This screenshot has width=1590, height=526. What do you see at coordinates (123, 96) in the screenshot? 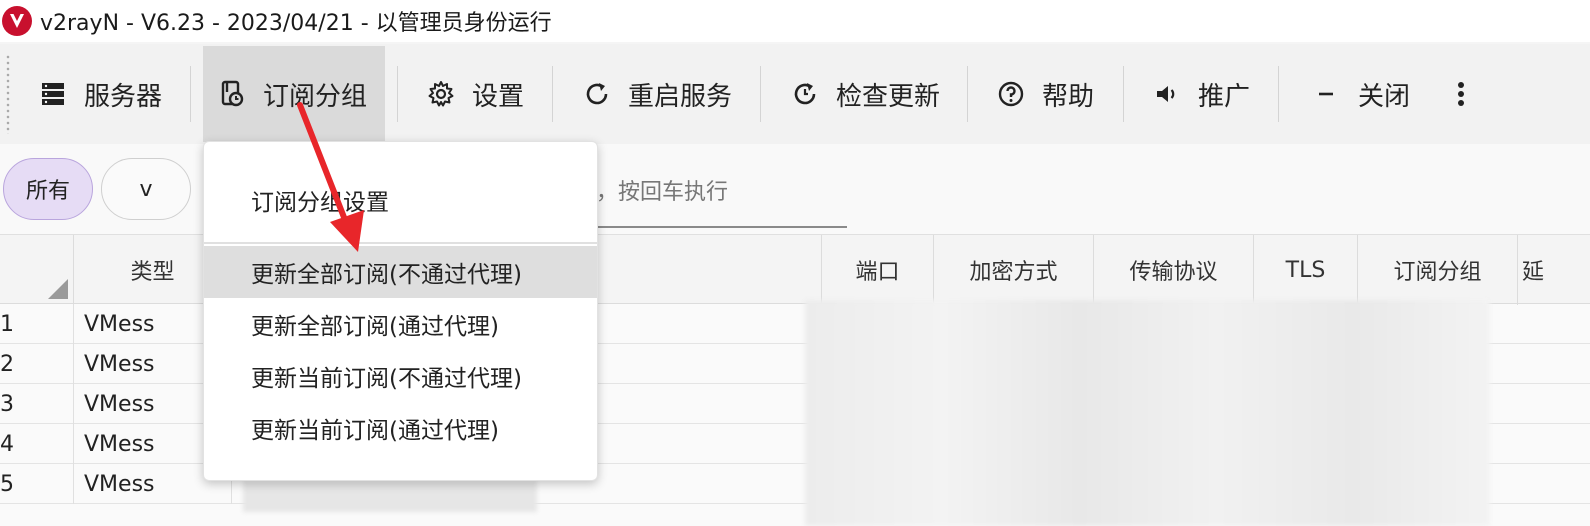
I see `servers-label: 服务器` at bounding box center [123, 96].